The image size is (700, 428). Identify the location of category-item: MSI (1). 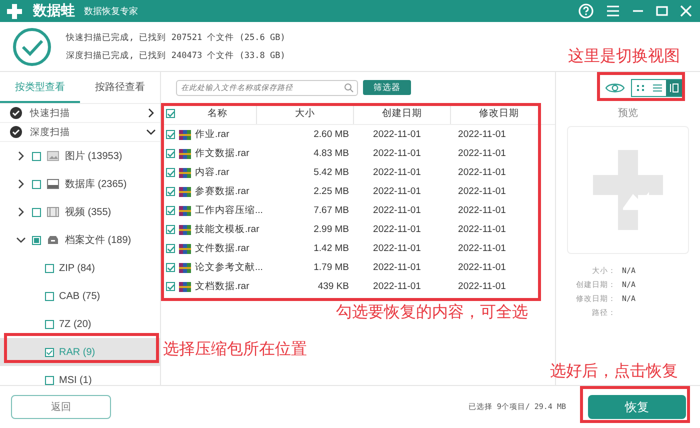
(80, 375).